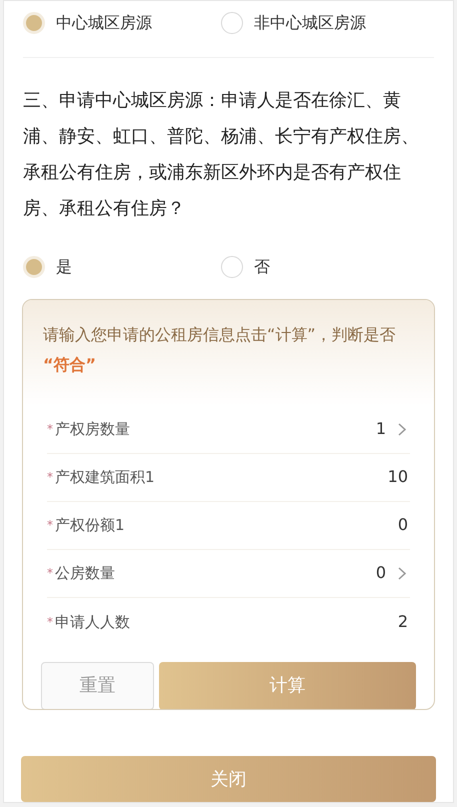 Image resolution: width=457 pixels, height=807 pixels. Describe the element at coordinates (104, 22) in the screenshot. I see `option-label: 中心城区房源` at that location.